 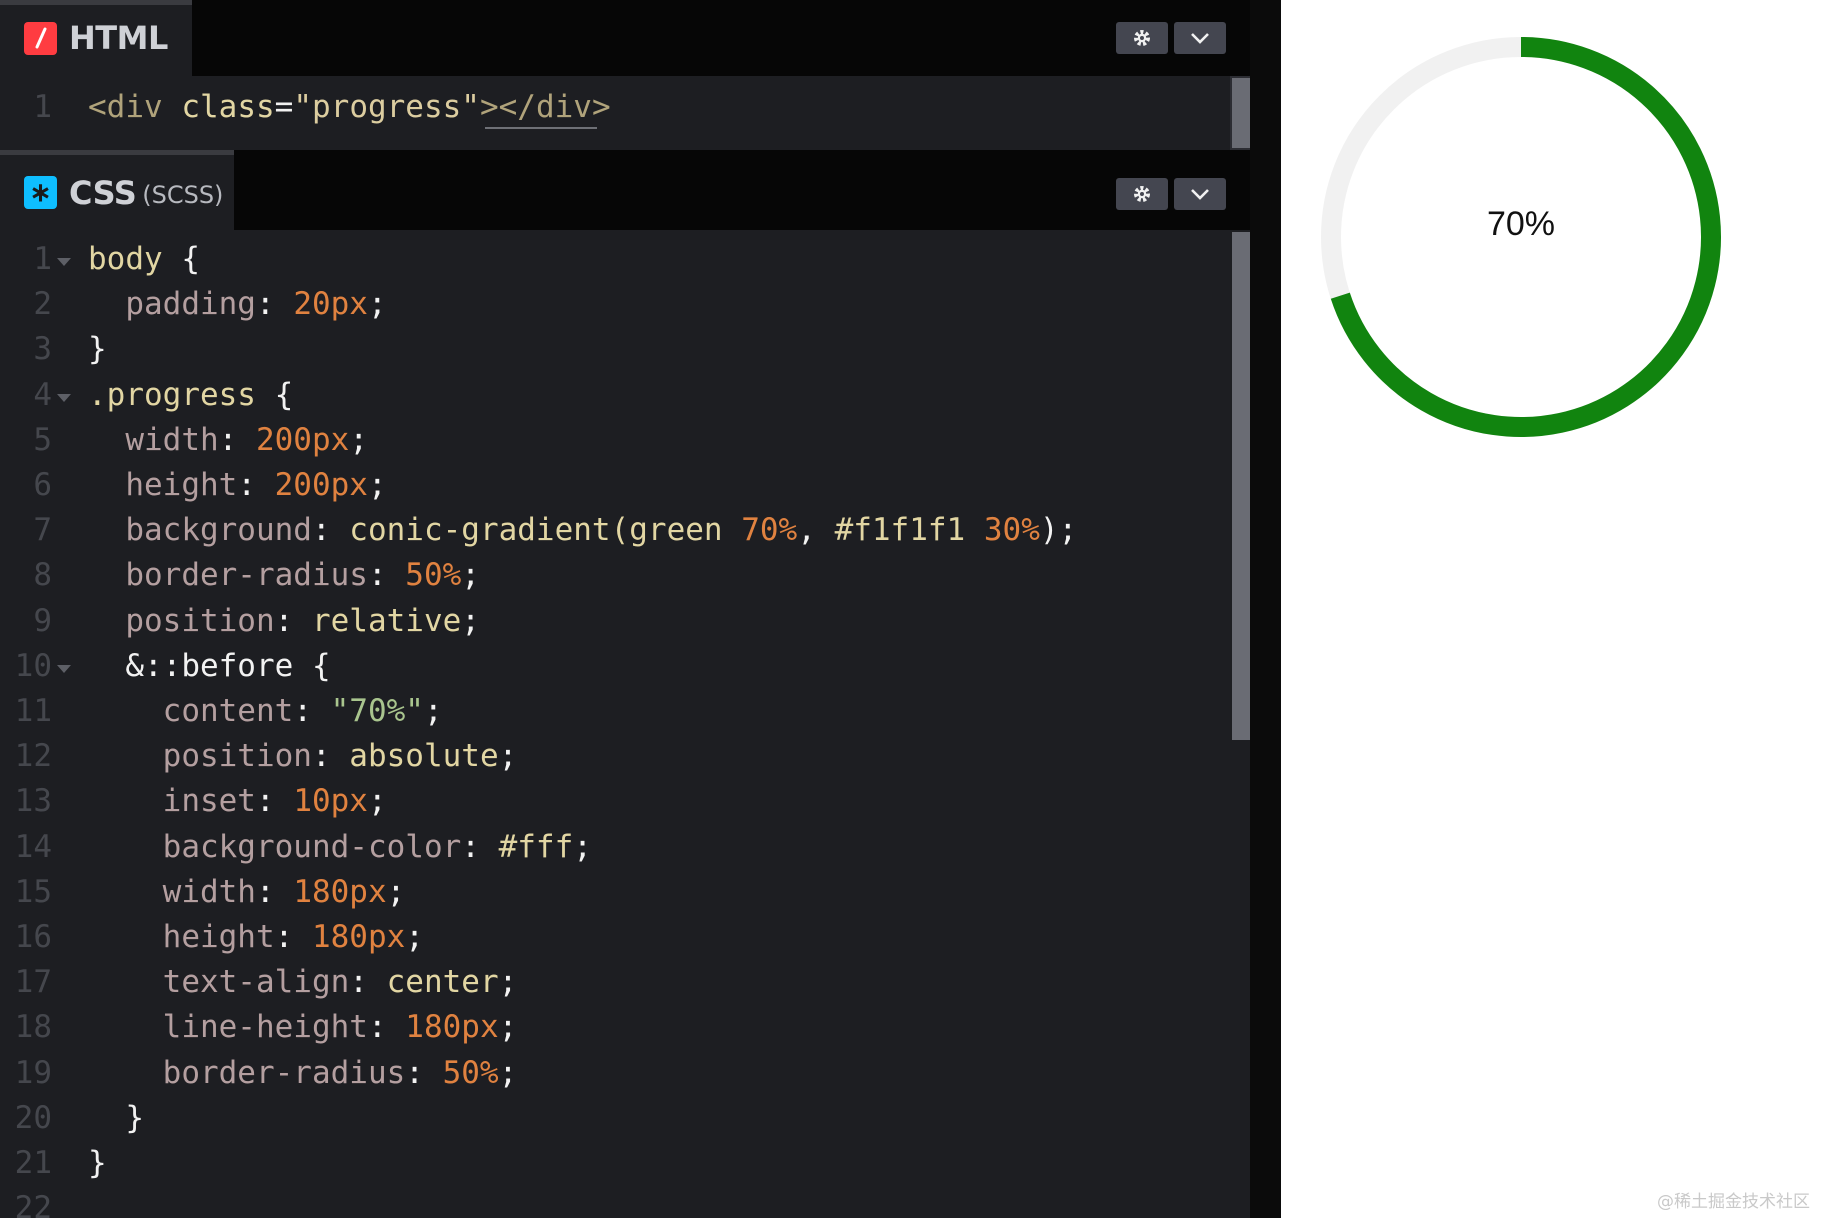 I want to click on closing-tag-underline, so click(x=541, y=128).